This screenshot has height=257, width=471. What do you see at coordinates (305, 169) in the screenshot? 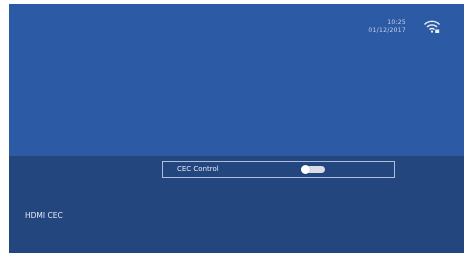
I see `toggle-knob` at bounding box center [305, 169].